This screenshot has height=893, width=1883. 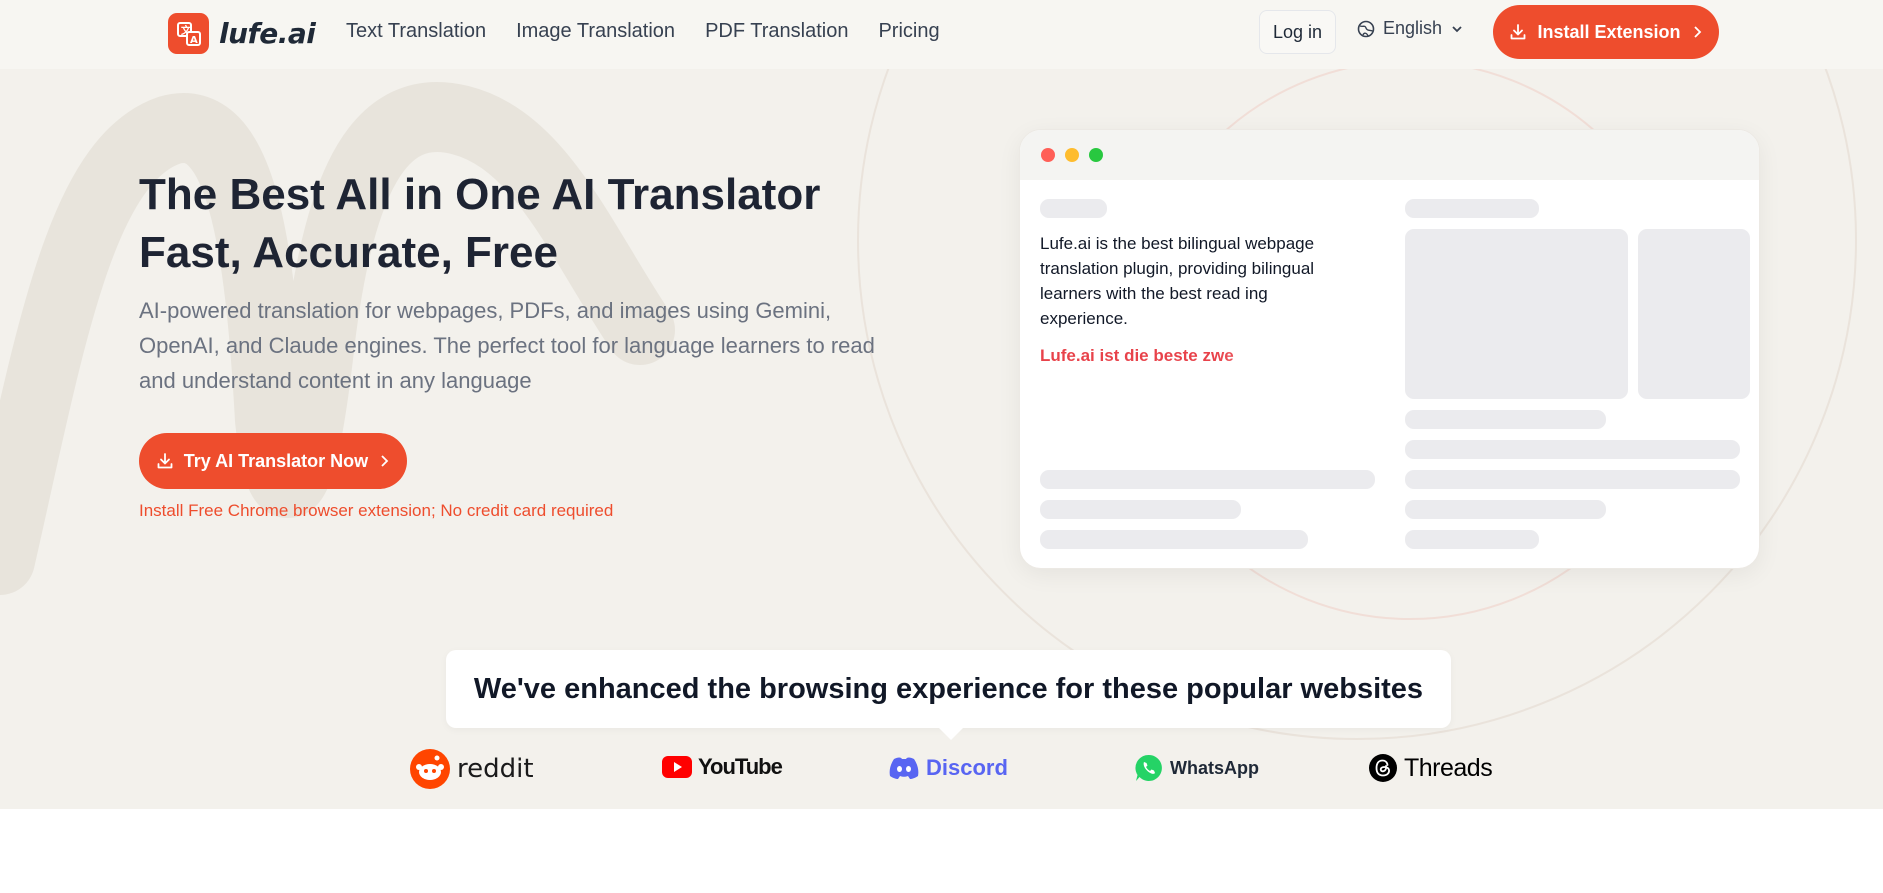 What do you see at coordinates (967, 767) in the screenshot?
I see `site-discord-label: Discord` at bounding box center [967, 767].